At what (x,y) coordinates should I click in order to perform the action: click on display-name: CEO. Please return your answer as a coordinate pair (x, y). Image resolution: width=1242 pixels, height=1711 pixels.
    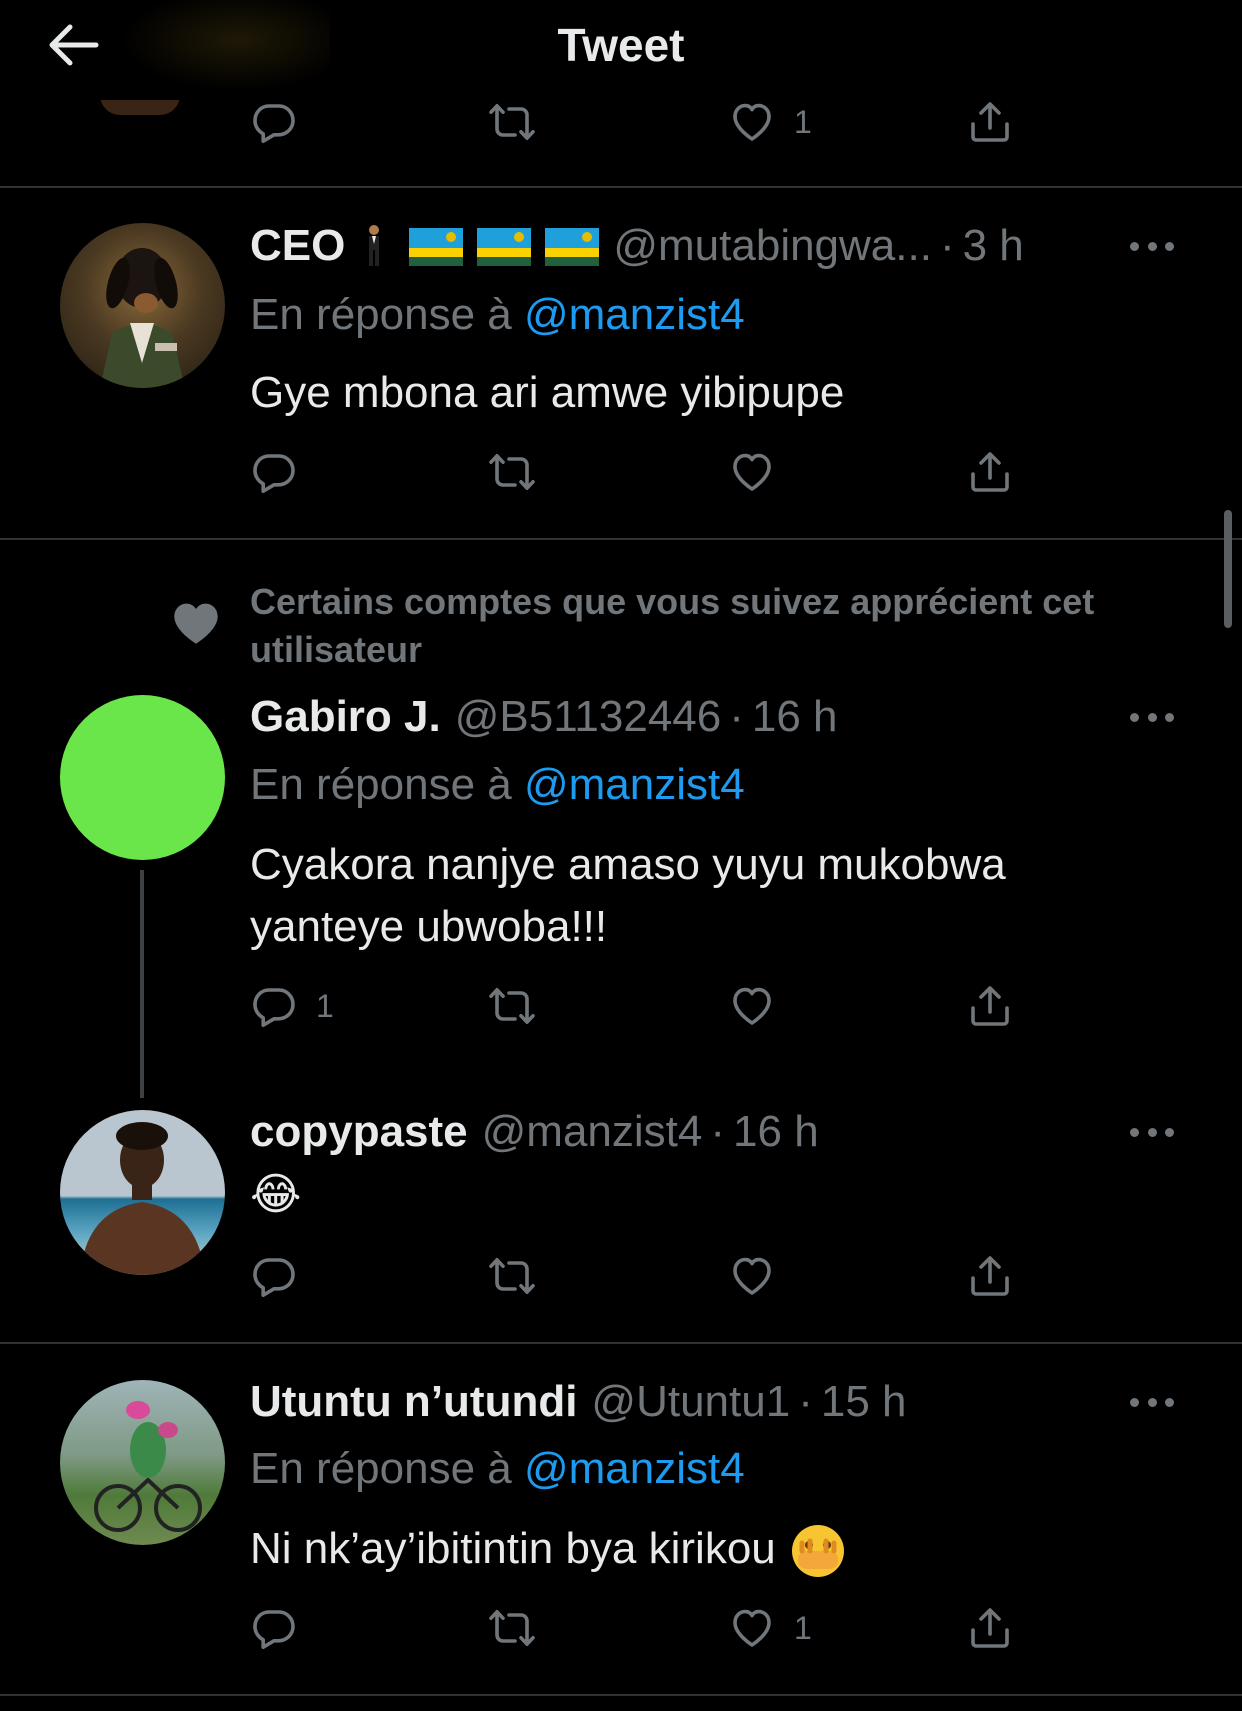
    Looking at the image, I should click on (297, 246).